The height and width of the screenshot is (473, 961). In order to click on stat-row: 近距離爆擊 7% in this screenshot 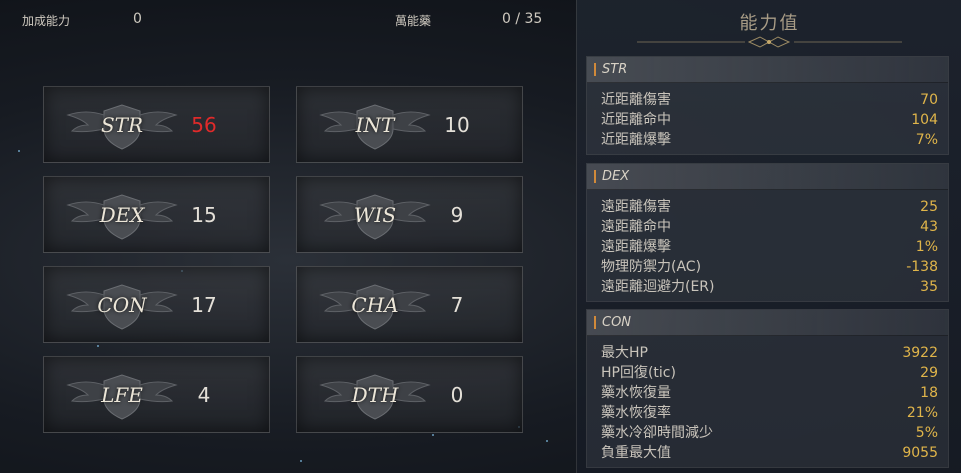, I will do `click(767, 140)`.